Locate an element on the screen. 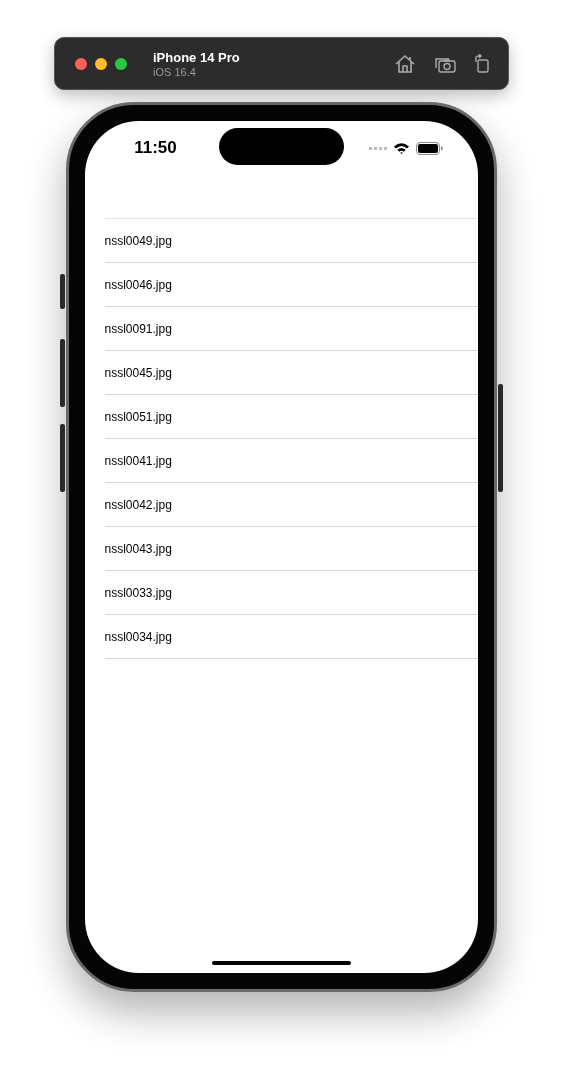 This screenshot has height=1068, width=565. zoom-icon is located at coordinates (121, 63).